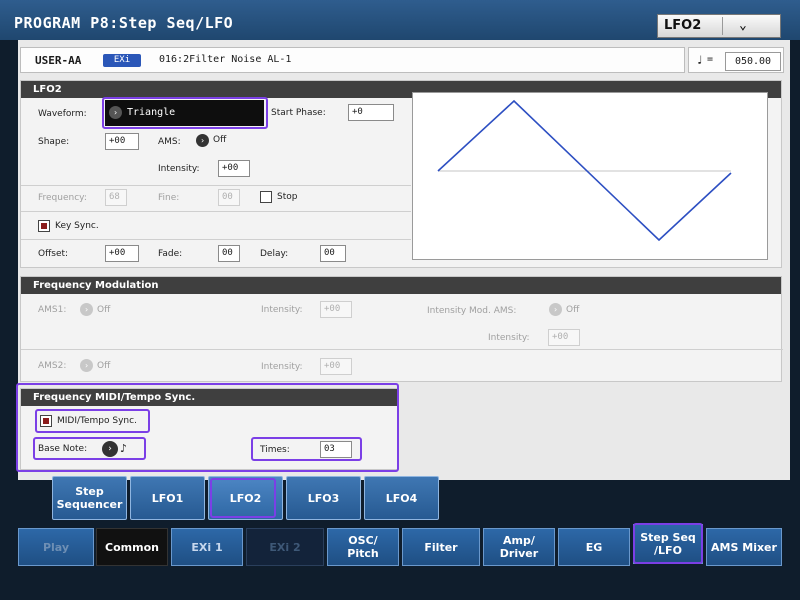  Describe the element at coordinates (298, 113) in the screenshot. I see `start-phase-label: Start Phase:` at that location.